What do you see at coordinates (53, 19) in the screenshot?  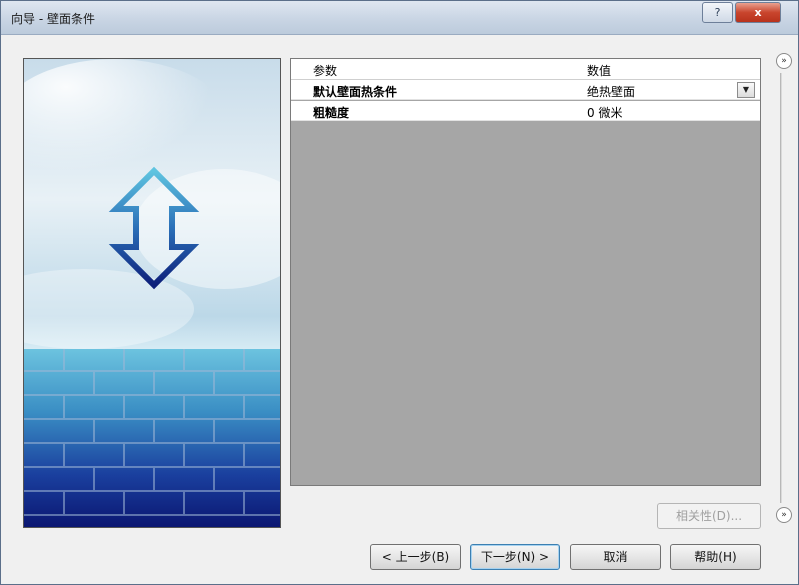 I see `window-title: 向导 - 壁面条件` at bounding box center [53, 19].